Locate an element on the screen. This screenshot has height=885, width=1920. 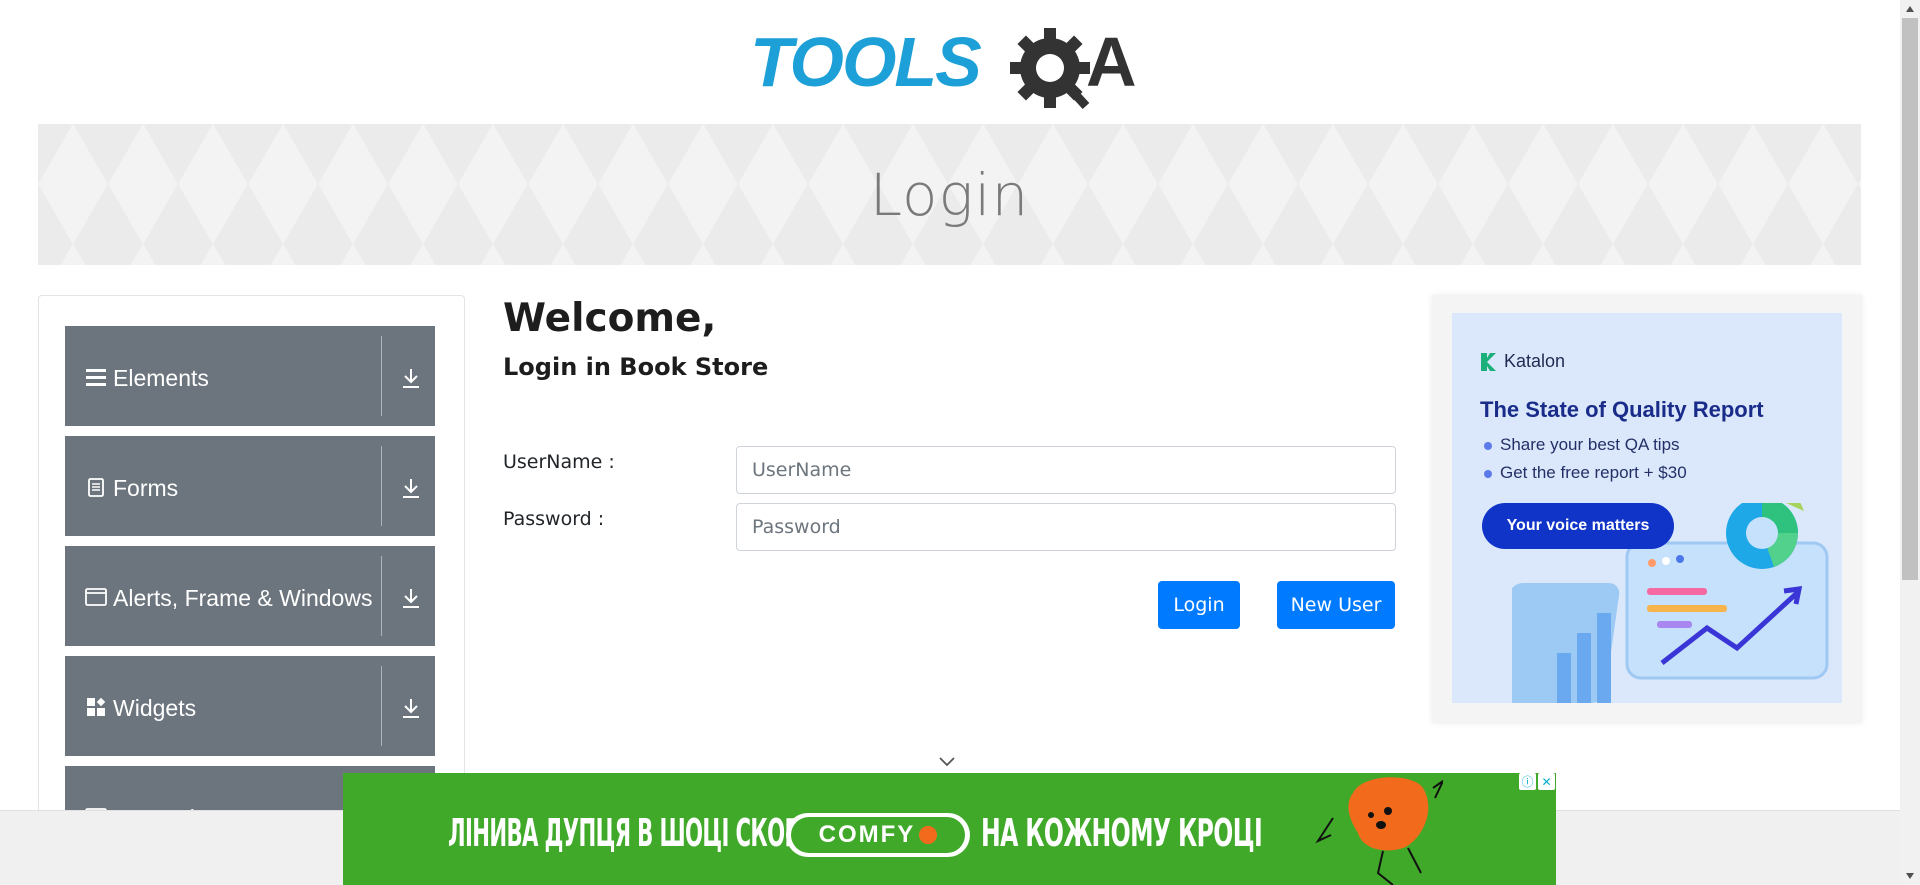
ad-text-left: ЛІНИВА ДУПЦЯ В ШОЦІ СКОРО is located at coordinates (632, 833).